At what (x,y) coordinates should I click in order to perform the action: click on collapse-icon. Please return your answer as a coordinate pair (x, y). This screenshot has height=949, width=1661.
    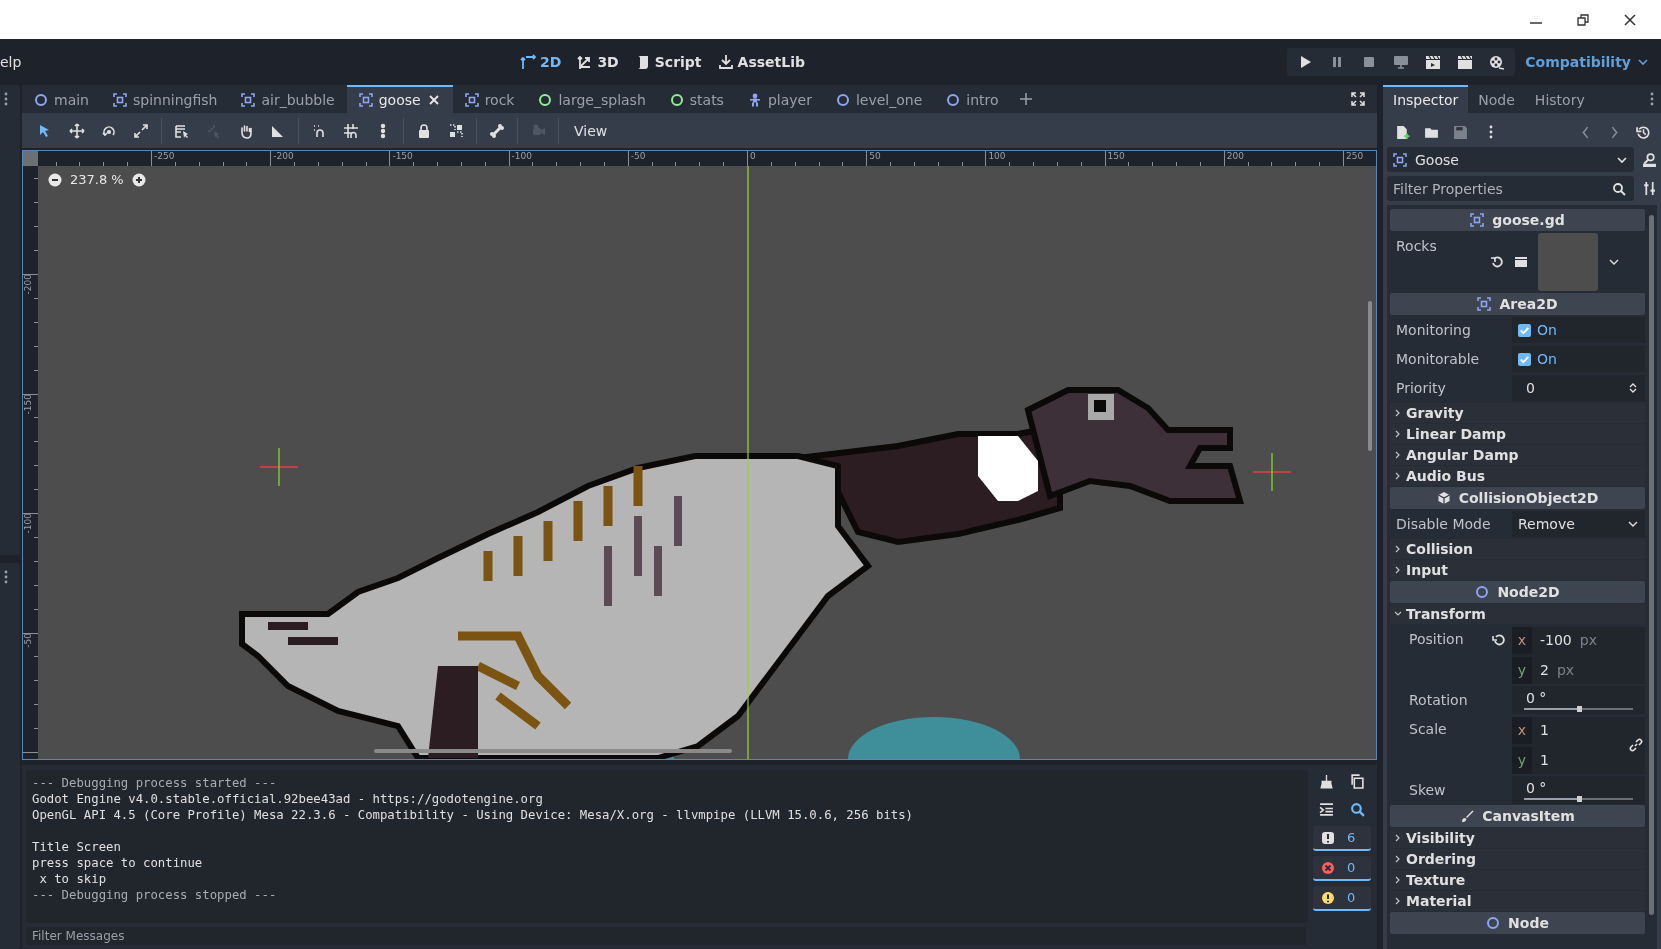
    Looking at the image, I should click on (1326, 809).